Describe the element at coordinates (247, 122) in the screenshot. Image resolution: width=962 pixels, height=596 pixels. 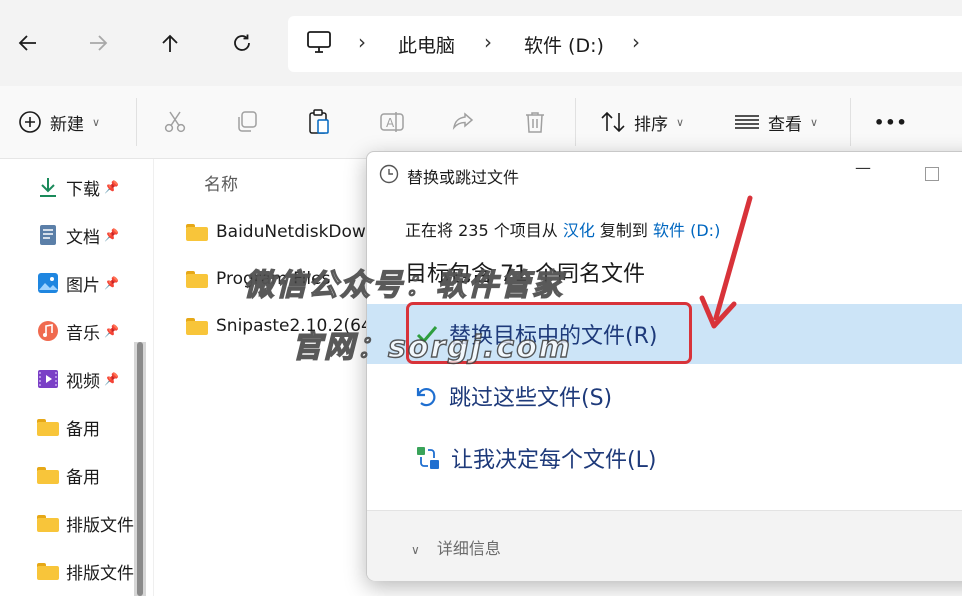
I see `copy-button` at that location.